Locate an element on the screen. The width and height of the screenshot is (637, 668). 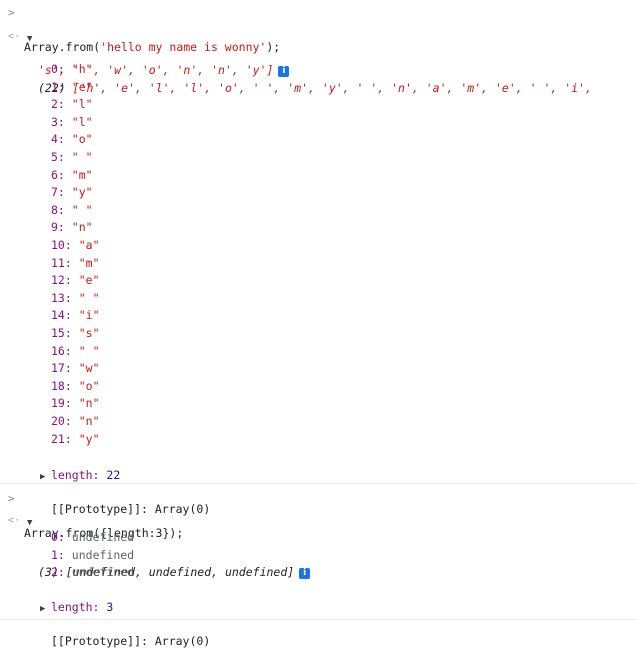
item-value: "a" is located at coordinates (89, 245).